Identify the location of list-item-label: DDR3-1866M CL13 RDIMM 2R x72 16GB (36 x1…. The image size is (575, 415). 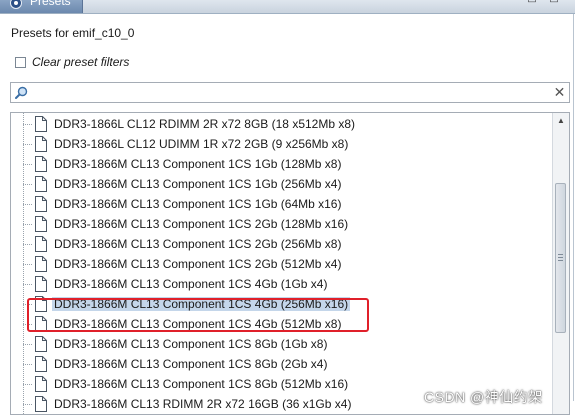
(203, 404).